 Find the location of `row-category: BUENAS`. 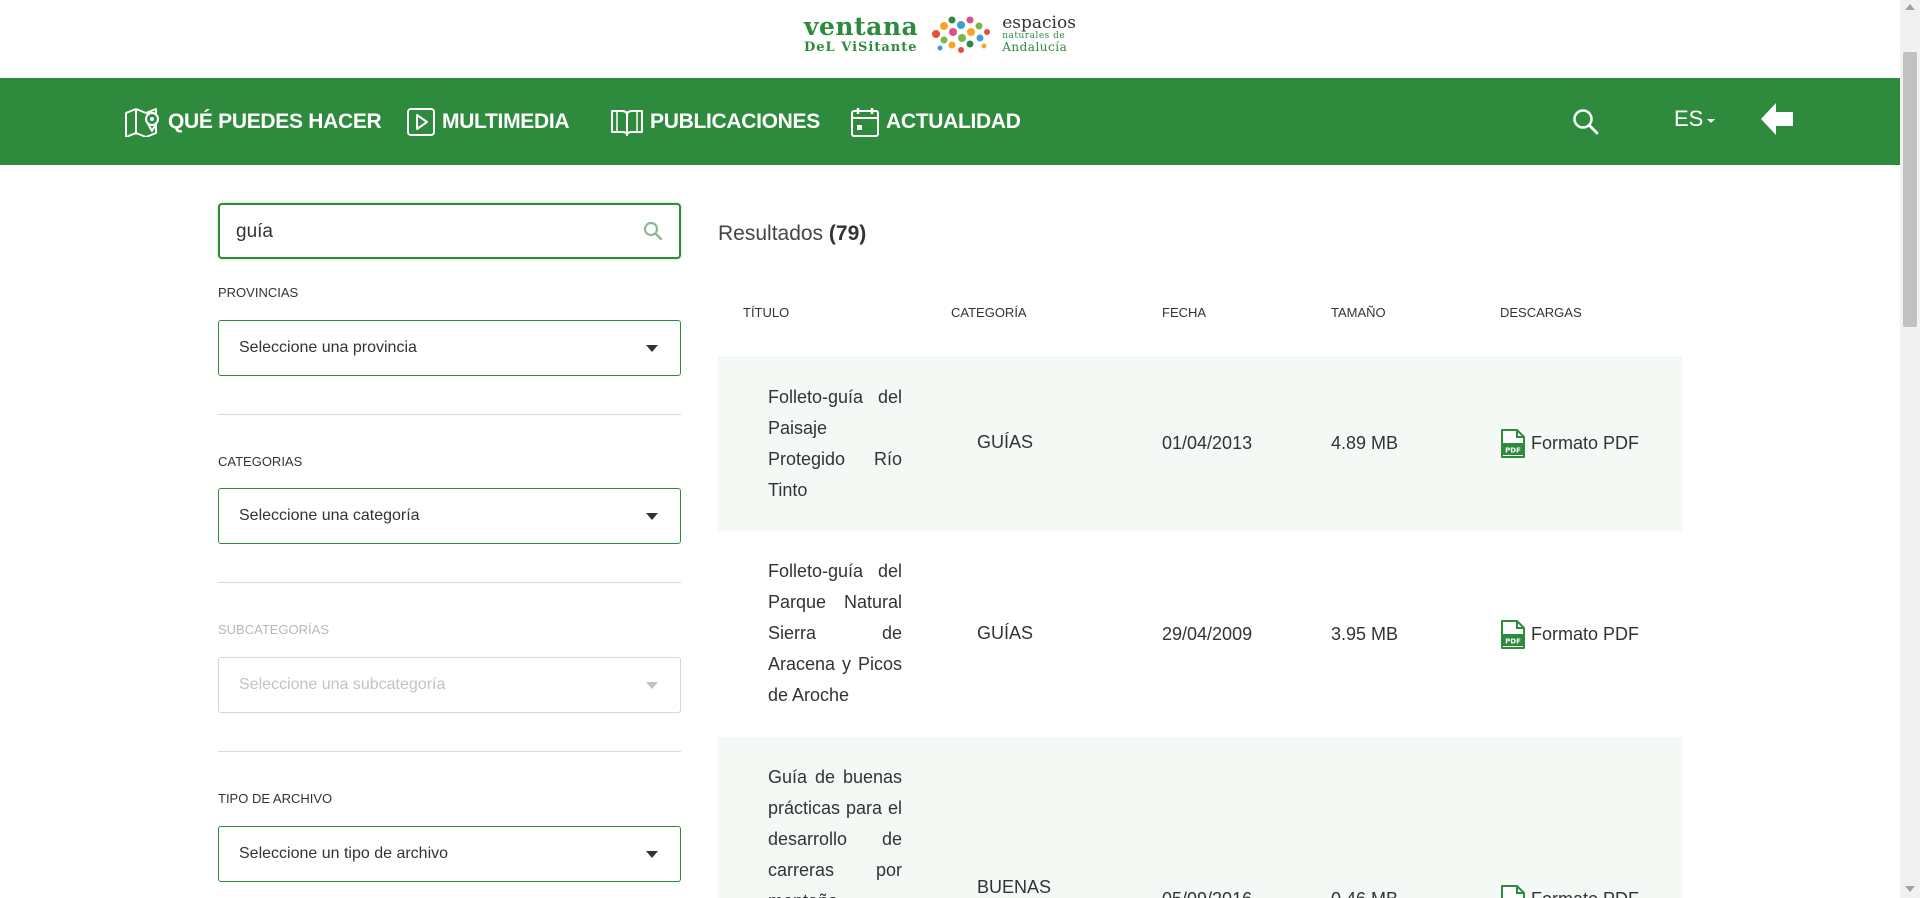

row-category: BUENAS is located at coordinates (1014, 887).